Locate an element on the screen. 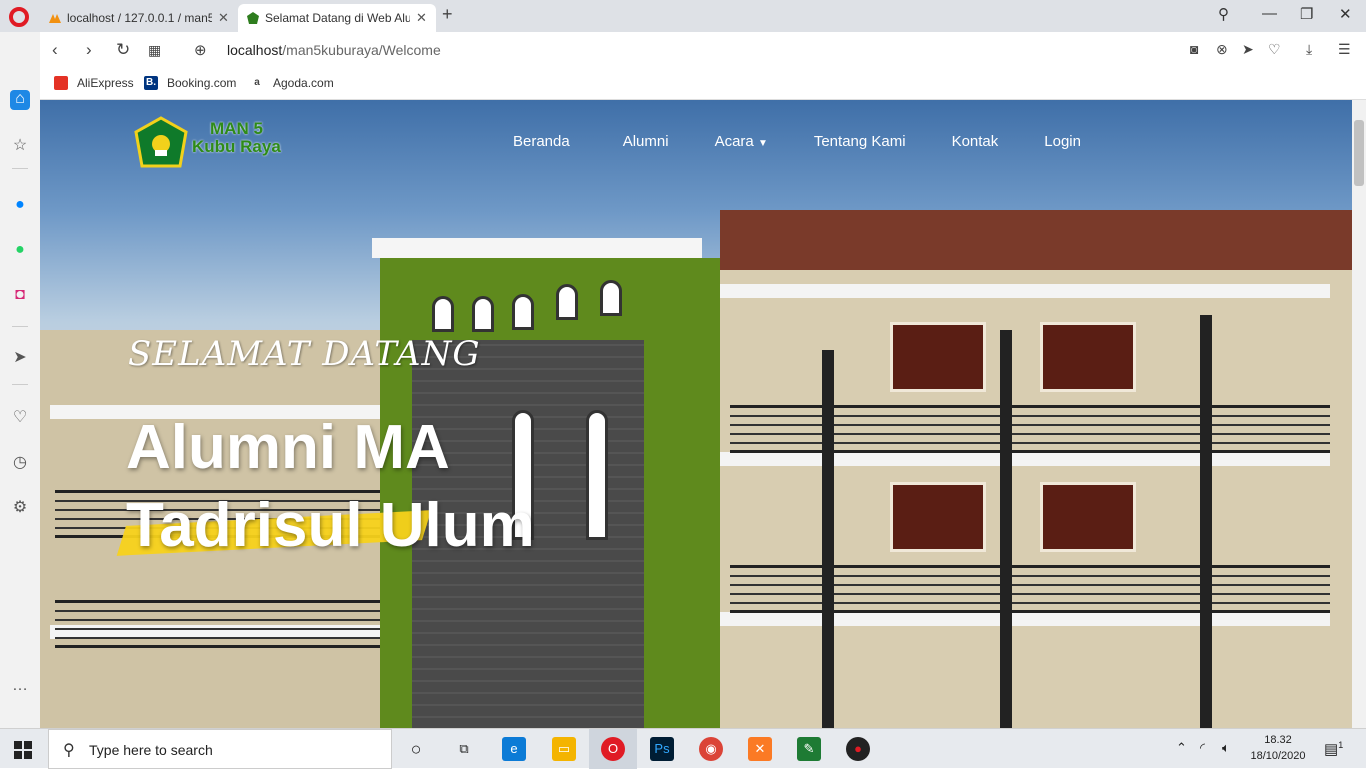 Image resolution: width=1366 pixels, height=769 pixels. tray-expand-icon: ⌃ is located at coordinates (1181, 748).